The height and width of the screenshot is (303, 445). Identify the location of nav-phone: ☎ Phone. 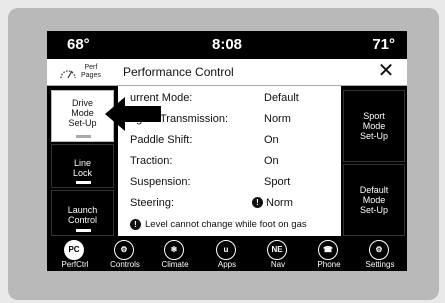
(329, 254).